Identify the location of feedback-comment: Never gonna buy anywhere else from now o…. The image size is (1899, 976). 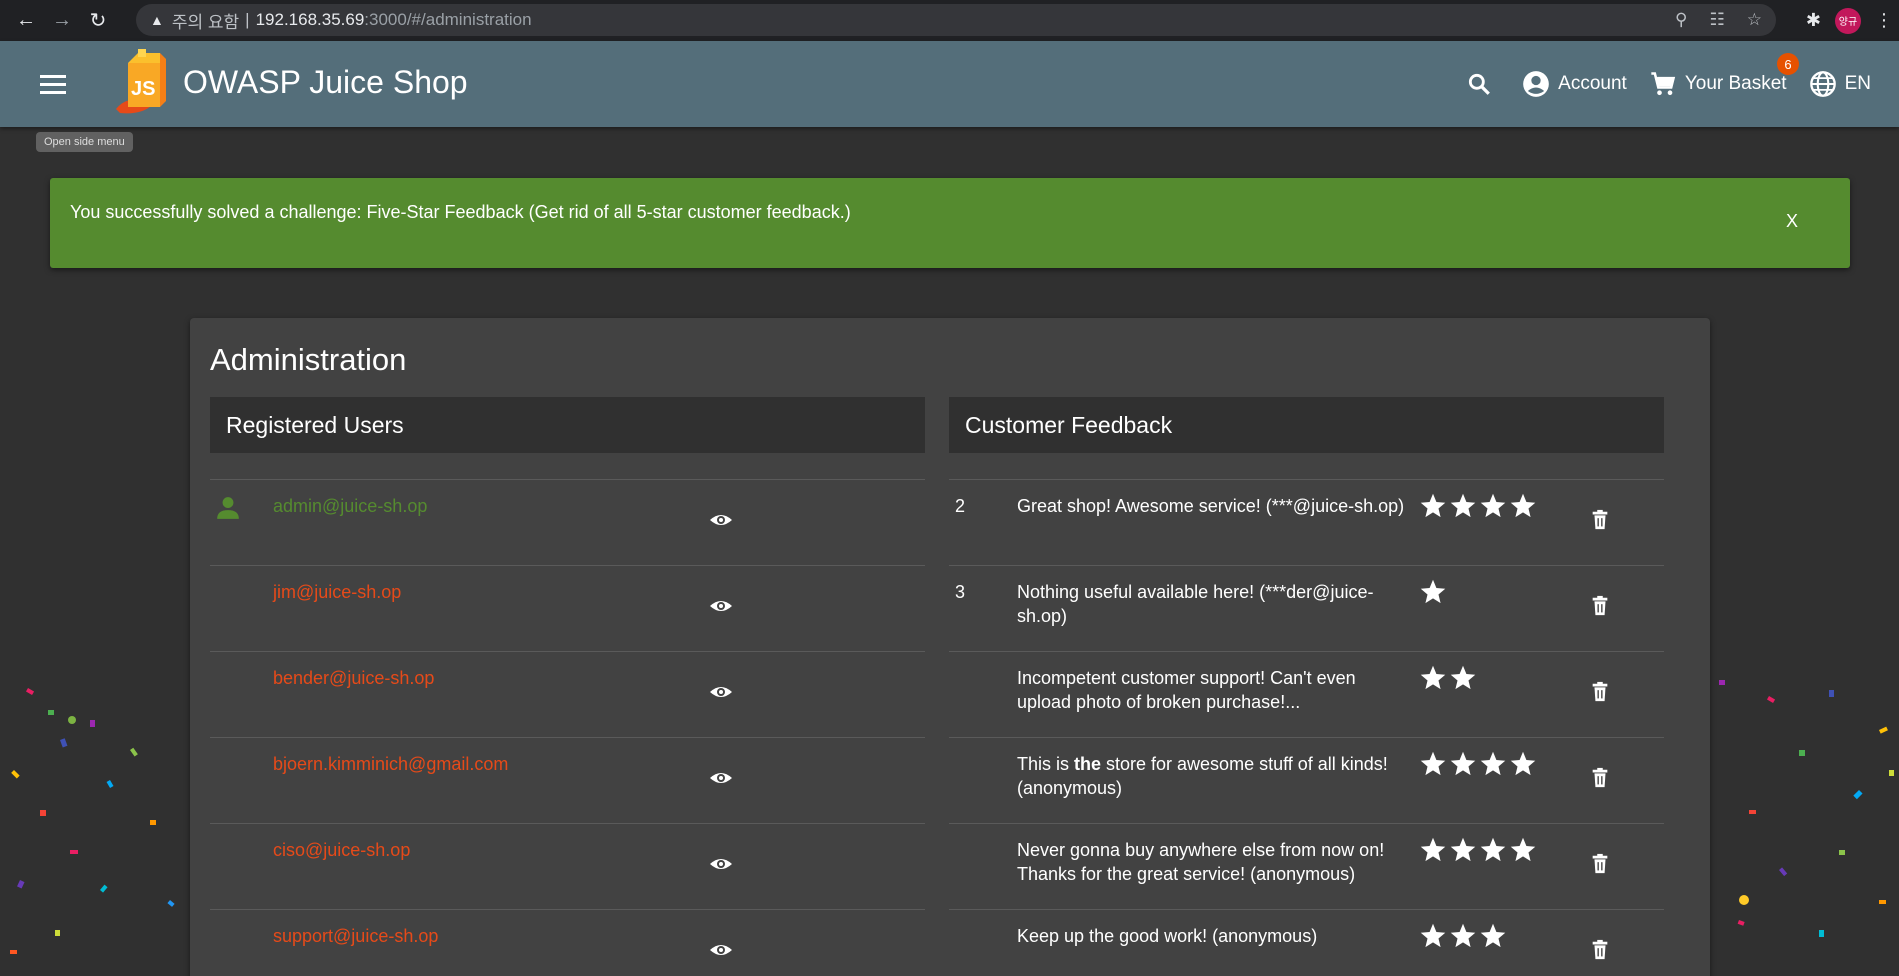
(1201, 862).